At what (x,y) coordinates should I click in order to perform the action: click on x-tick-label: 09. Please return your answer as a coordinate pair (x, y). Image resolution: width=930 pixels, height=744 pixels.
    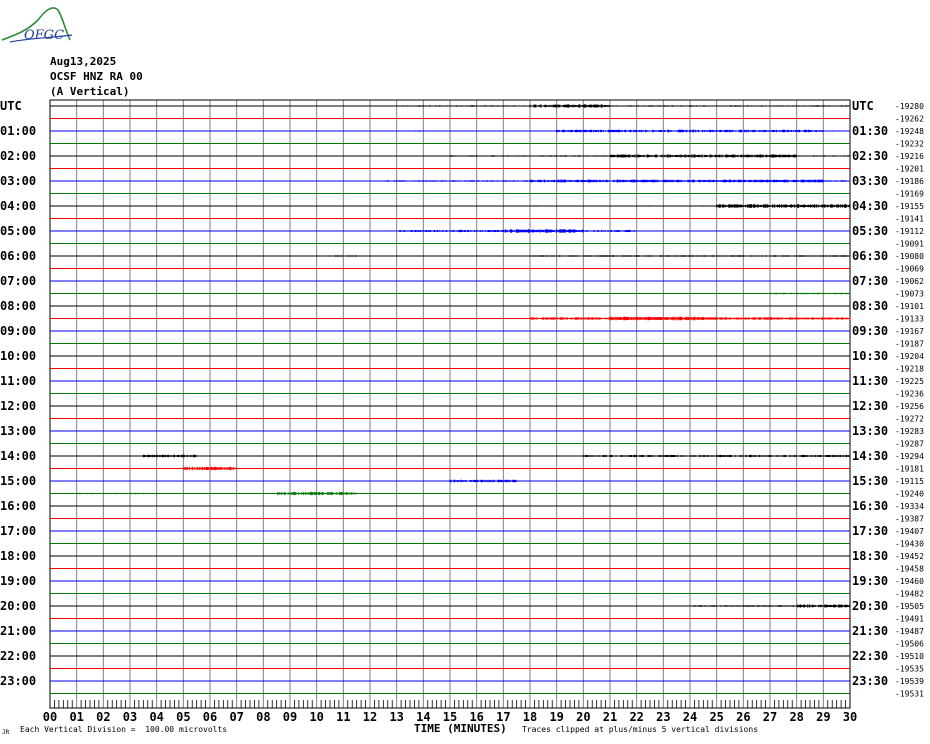
    Looking at the image, I should click on (290, 717).